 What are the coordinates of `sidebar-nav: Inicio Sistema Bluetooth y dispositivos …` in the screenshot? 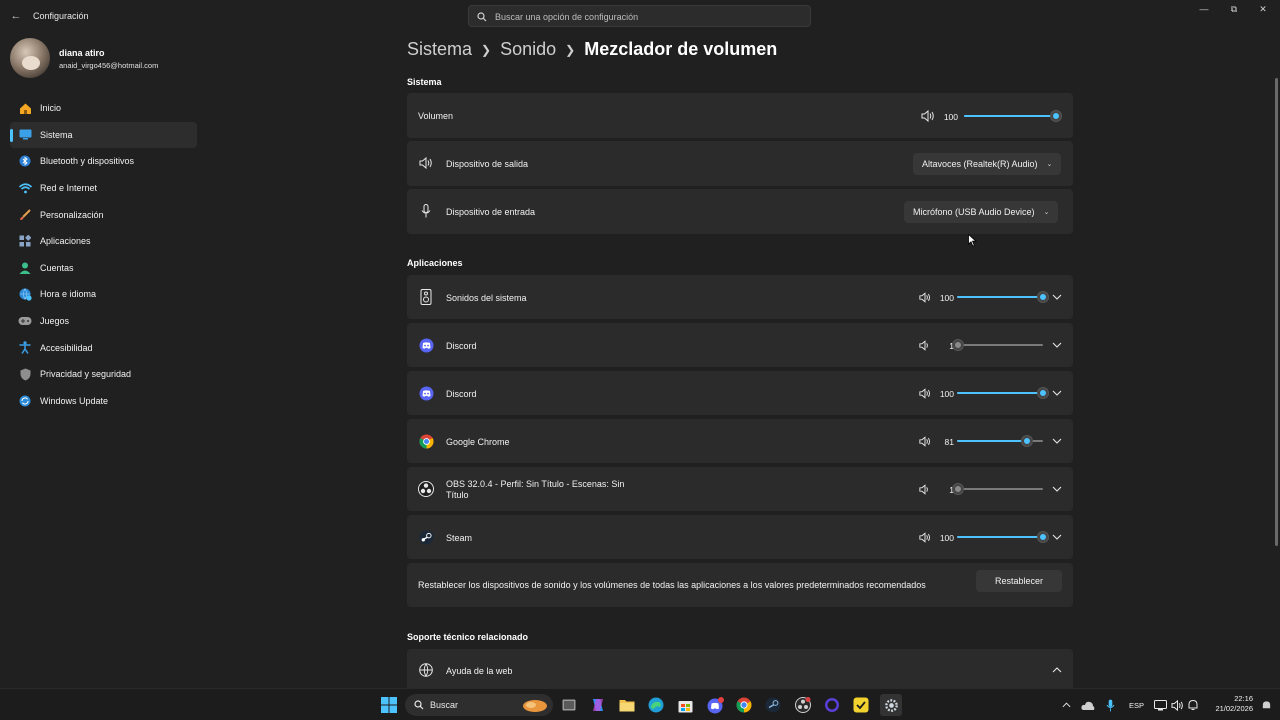 It's located at (103, 254).